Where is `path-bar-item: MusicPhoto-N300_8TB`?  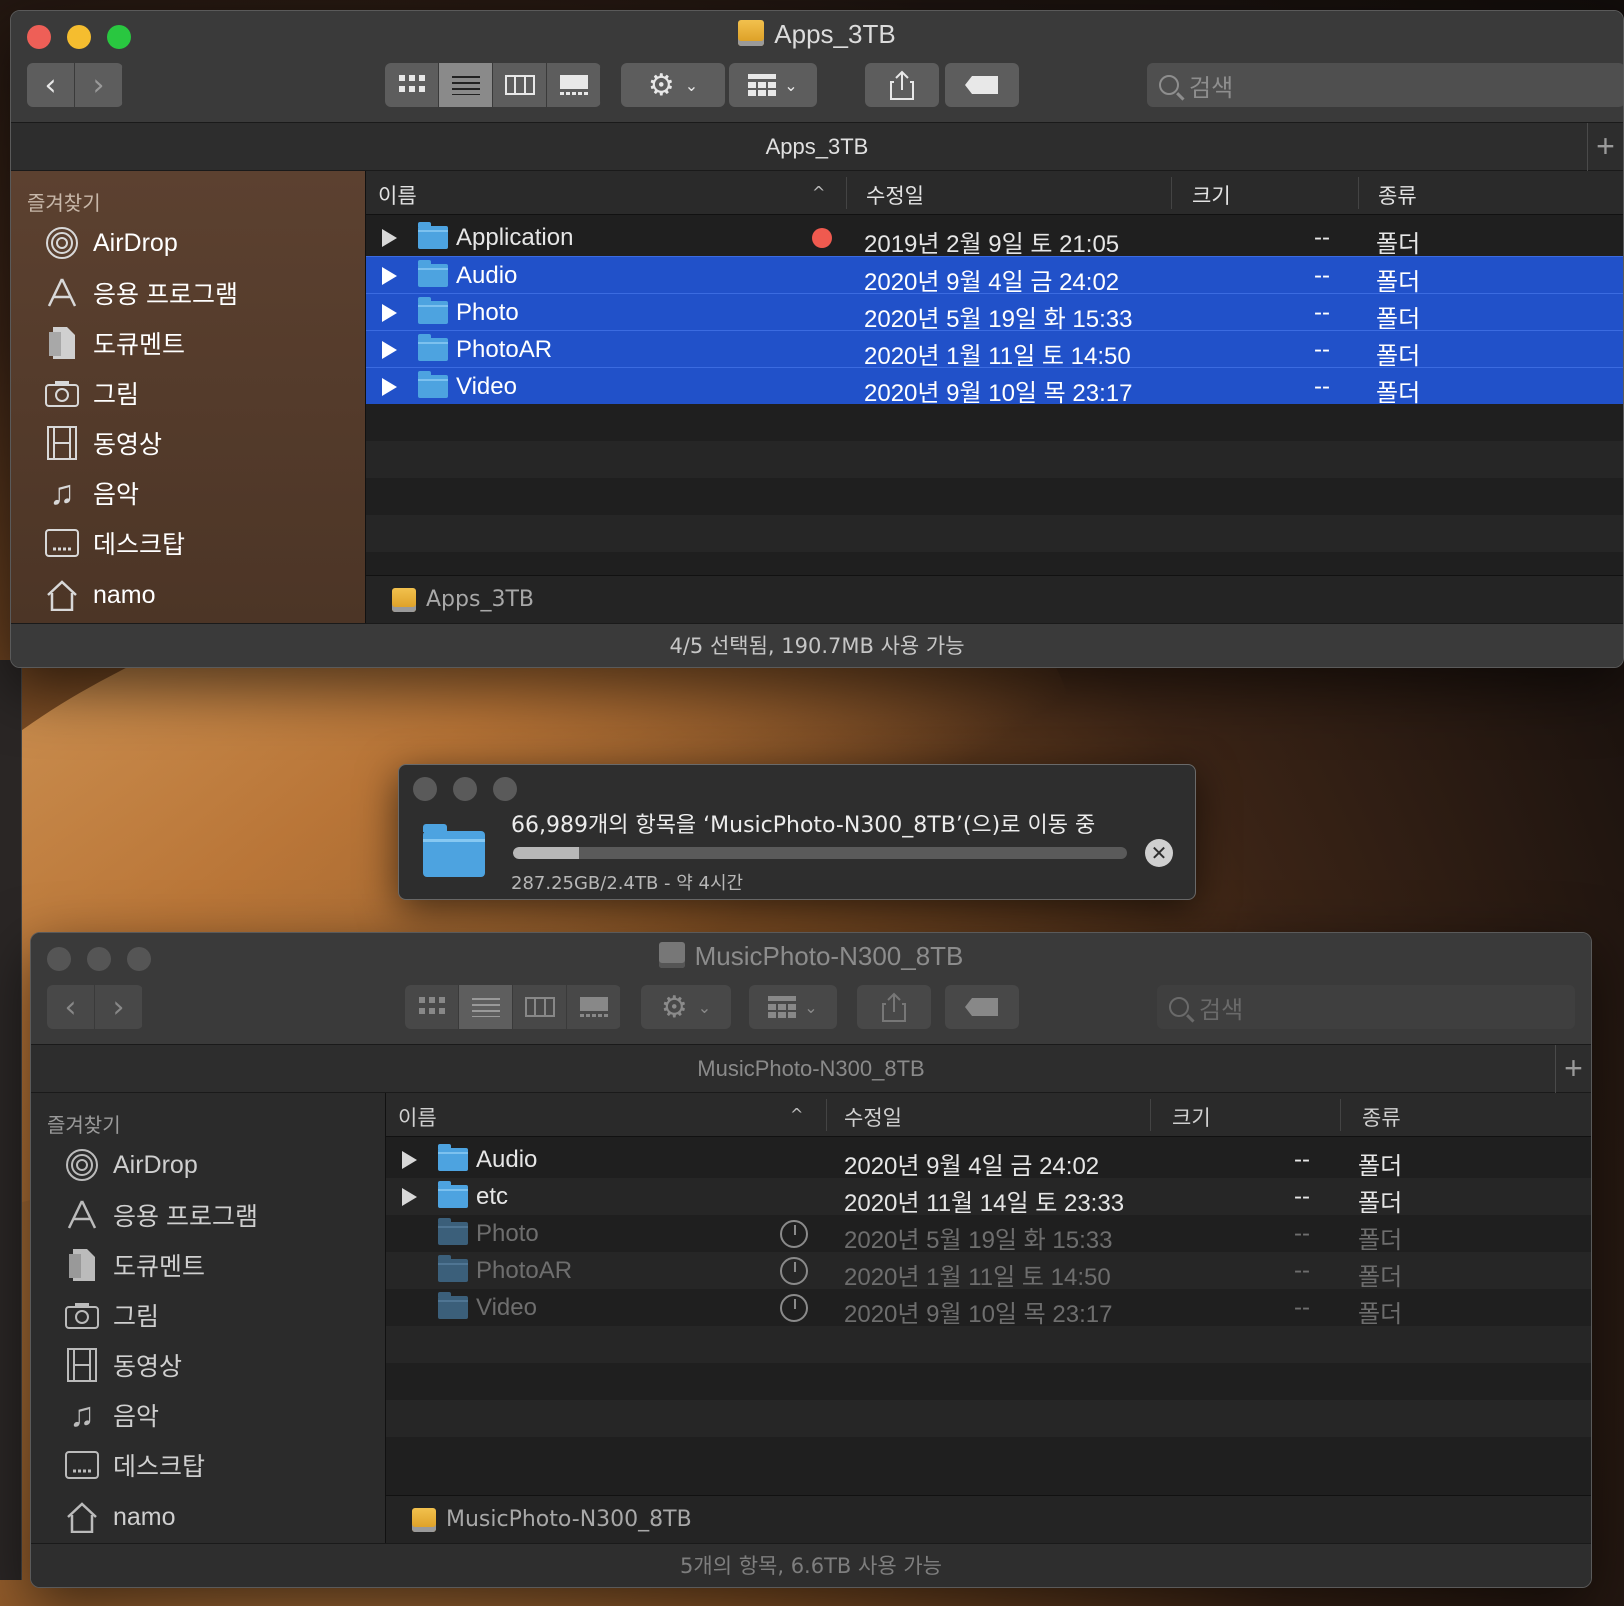
path-bar-item: MusicPhoto-N300_8TB is located at coordinates (569, 1519).